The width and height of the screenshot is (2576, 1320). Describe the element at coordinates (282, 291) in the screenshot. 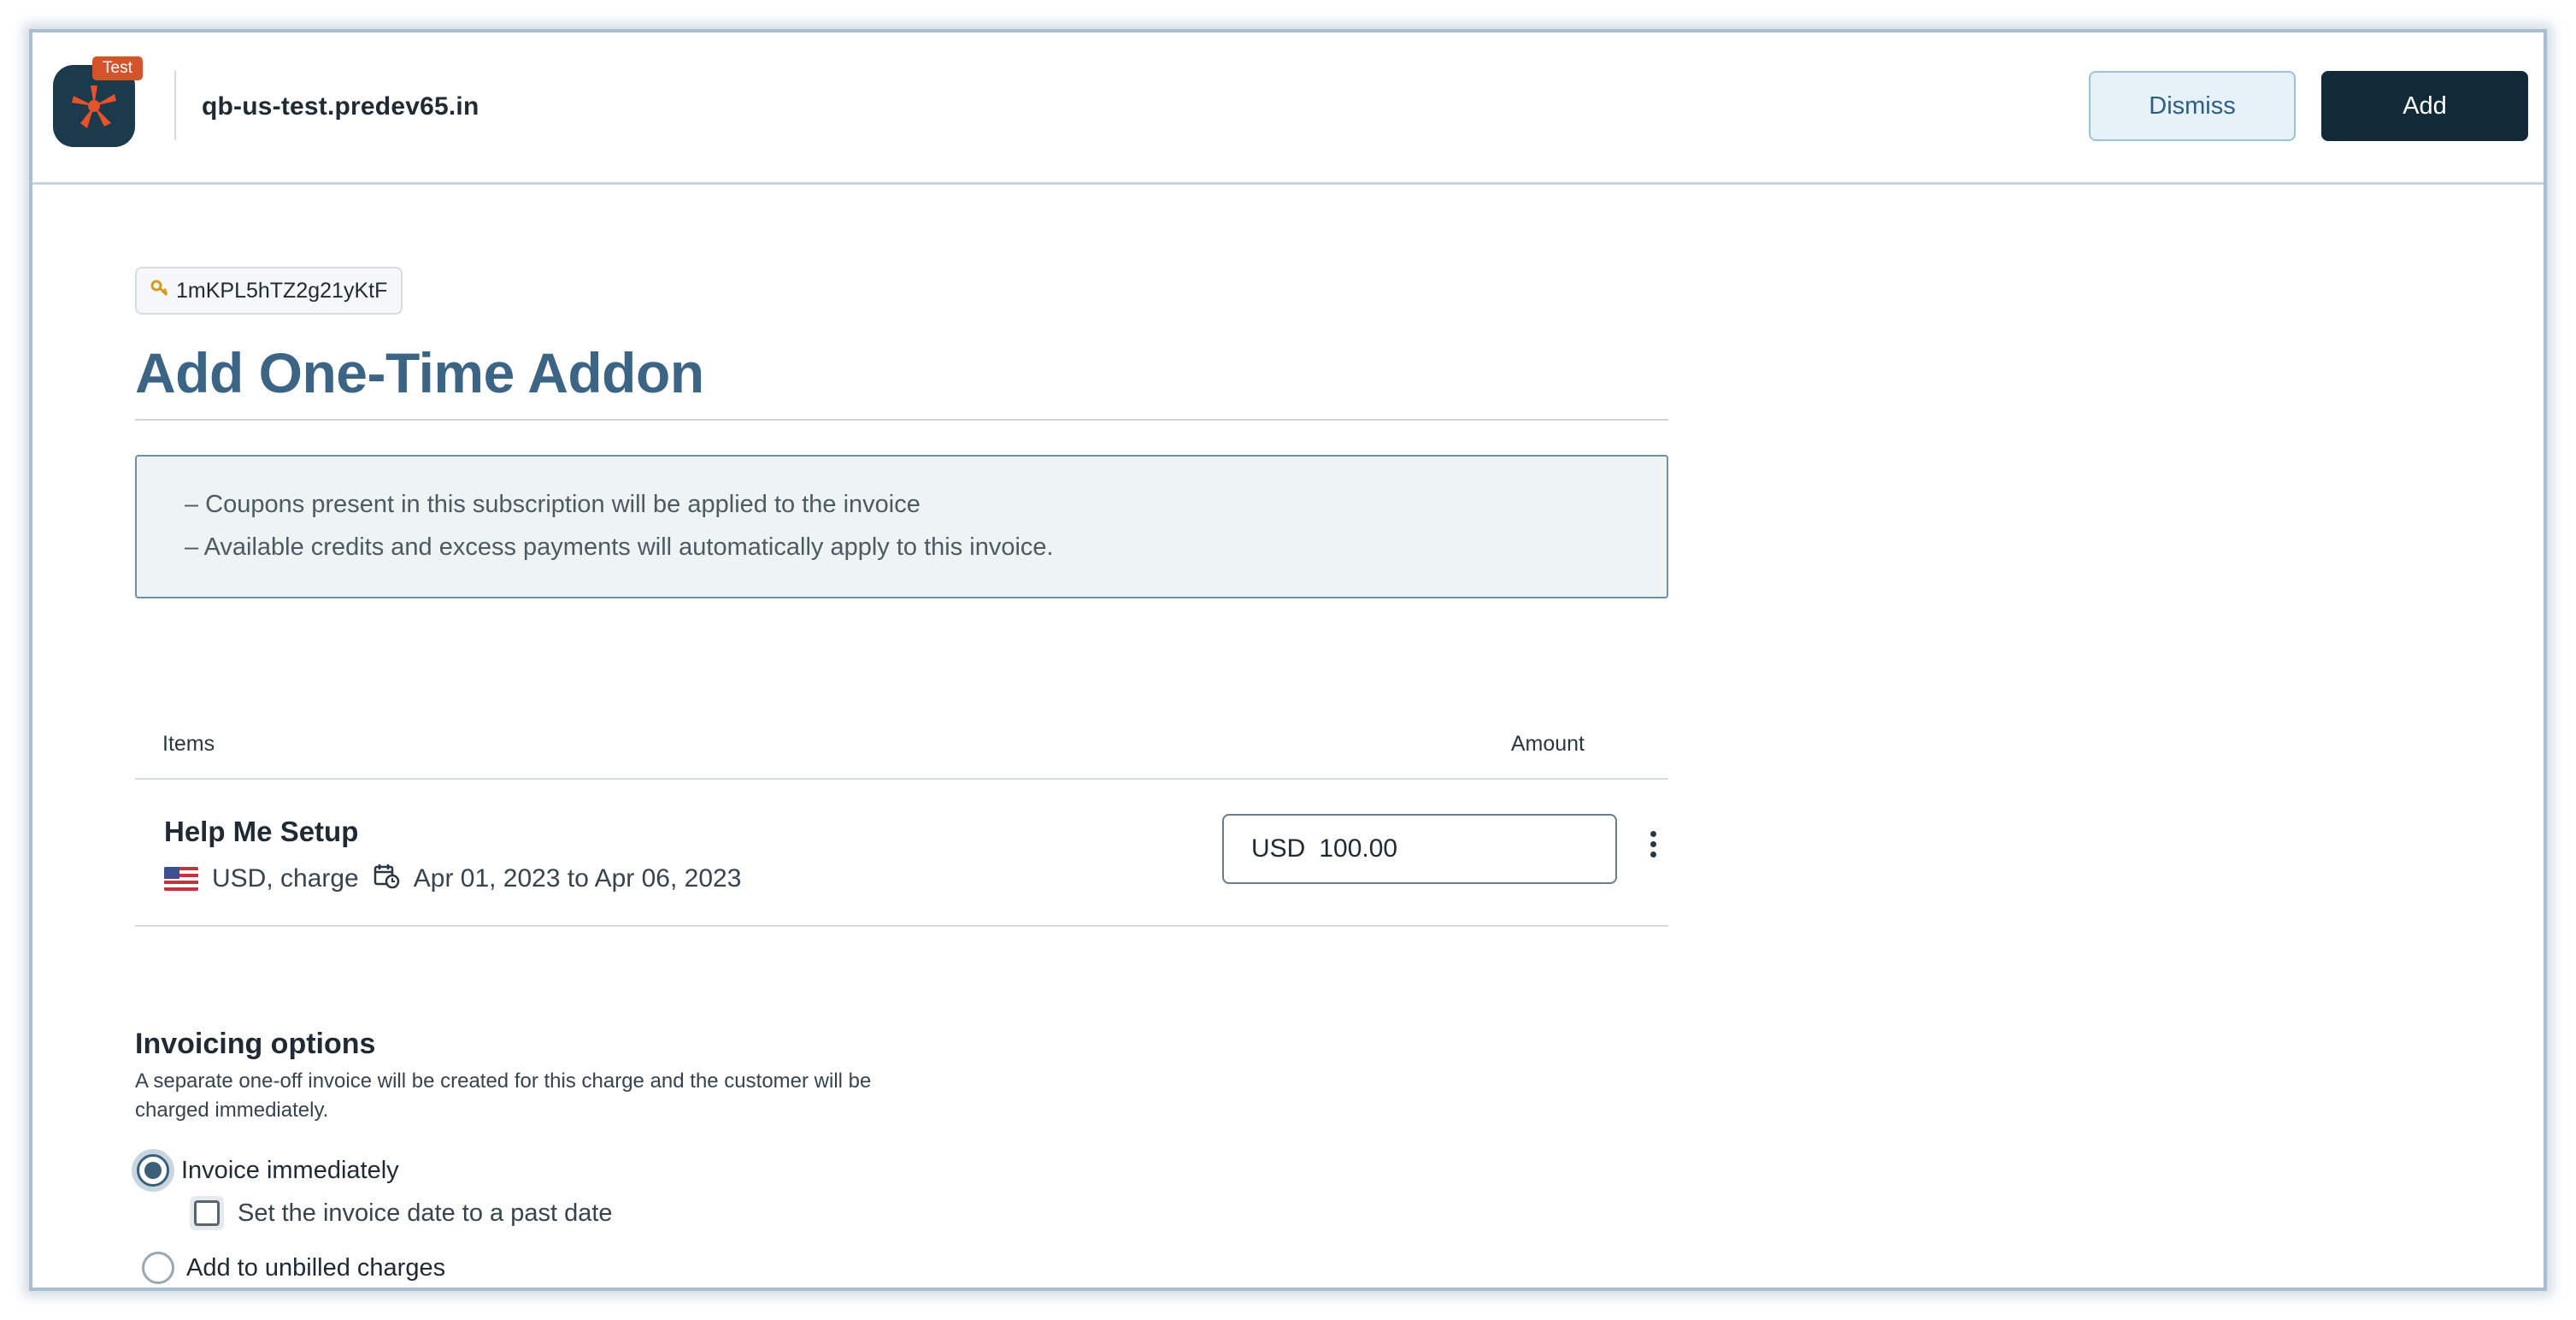

I see `record-id: 1mKPL5hTZ2g21yKtF` at that location.